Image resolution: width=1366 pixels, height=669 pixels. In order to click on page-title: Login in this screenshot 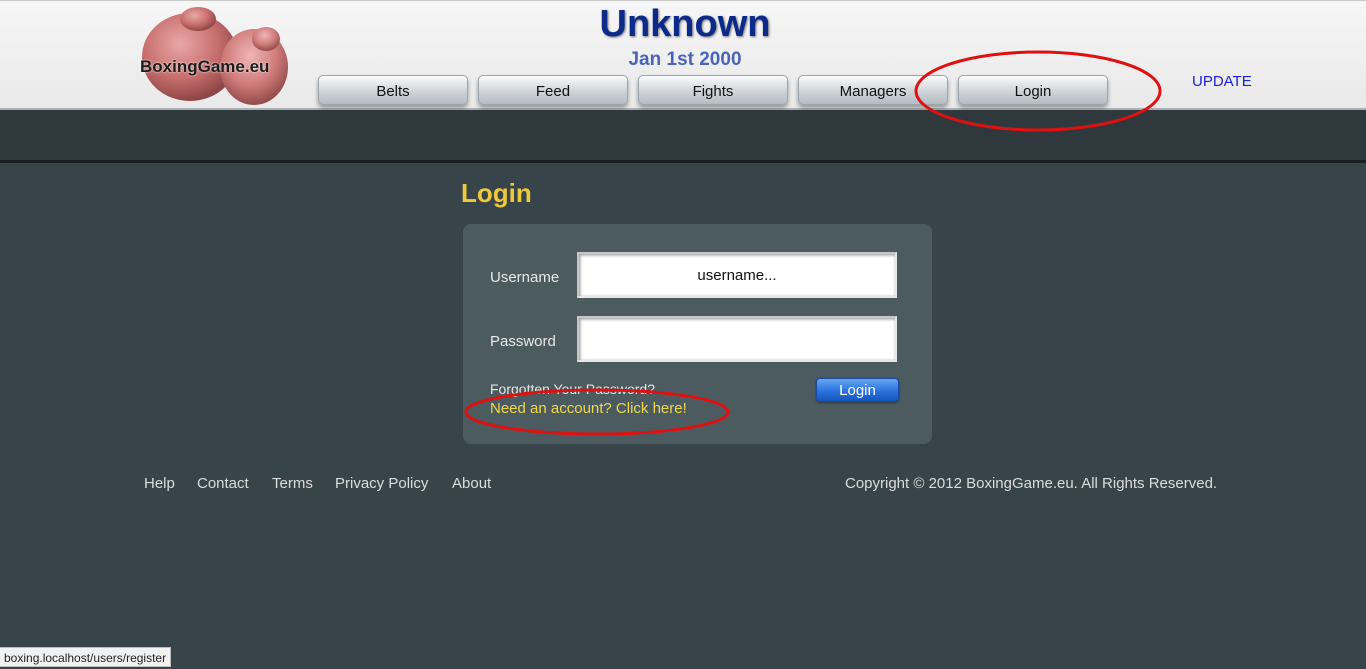, I will do `click(496, 193)`.